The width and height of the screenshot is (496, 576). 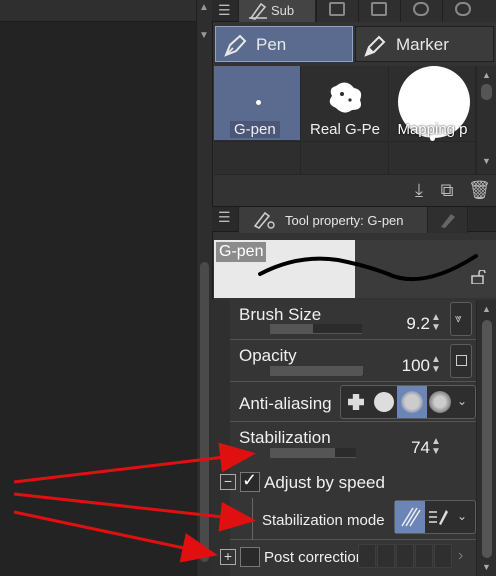 I want to click on preview-label: G-pen, so click(x=241, y=252).